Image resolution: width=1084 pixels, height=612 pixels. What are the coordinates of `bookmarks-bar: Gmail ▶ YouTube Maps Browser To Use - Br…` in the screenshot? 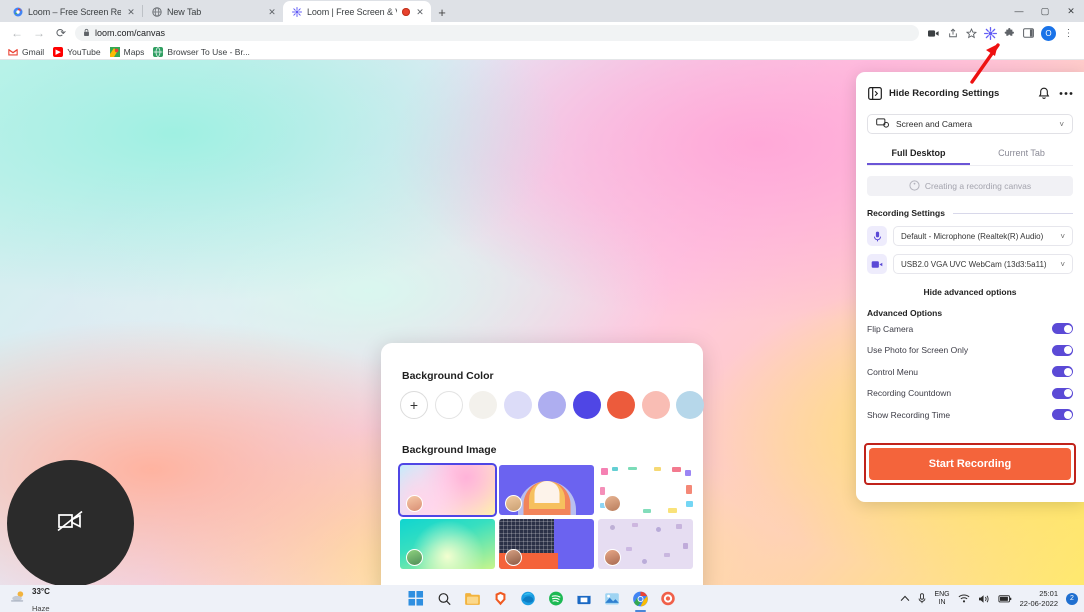 It's located at (542, 52).